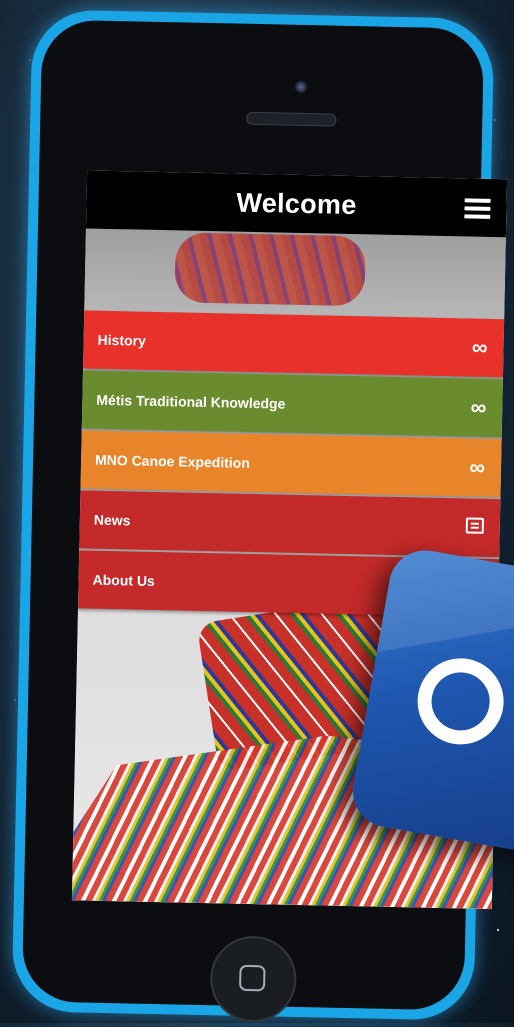 The image size is (514, 1027). What do you see at coordinates (191, 401) in the screenshot?
I see `menu-item-label: Métis Traditional Knowledge` at bounding box center [191, 401].